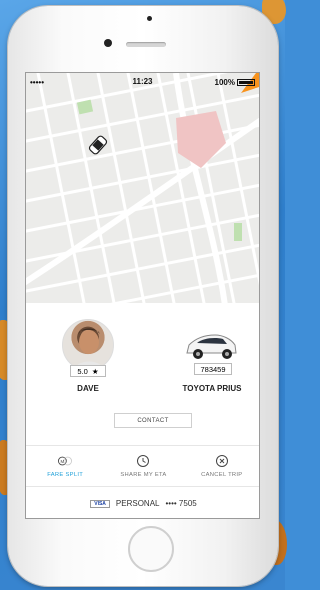 The image size is (320, 590). Describe the element at coordinates (149, 18) in the screenshot. I see `phone-sensor` at that location.